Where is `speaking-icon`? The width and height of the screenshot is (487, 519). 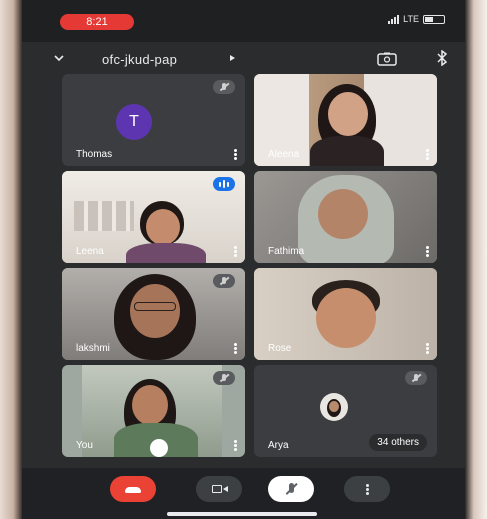
speaking-icon is located at coordinates (224, 184).